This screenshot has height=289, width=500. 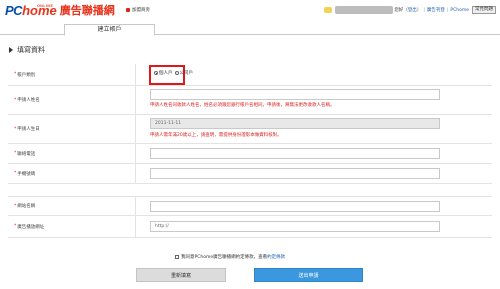 I want to click on ad-url-input: http://, so click(x=295, y=226).